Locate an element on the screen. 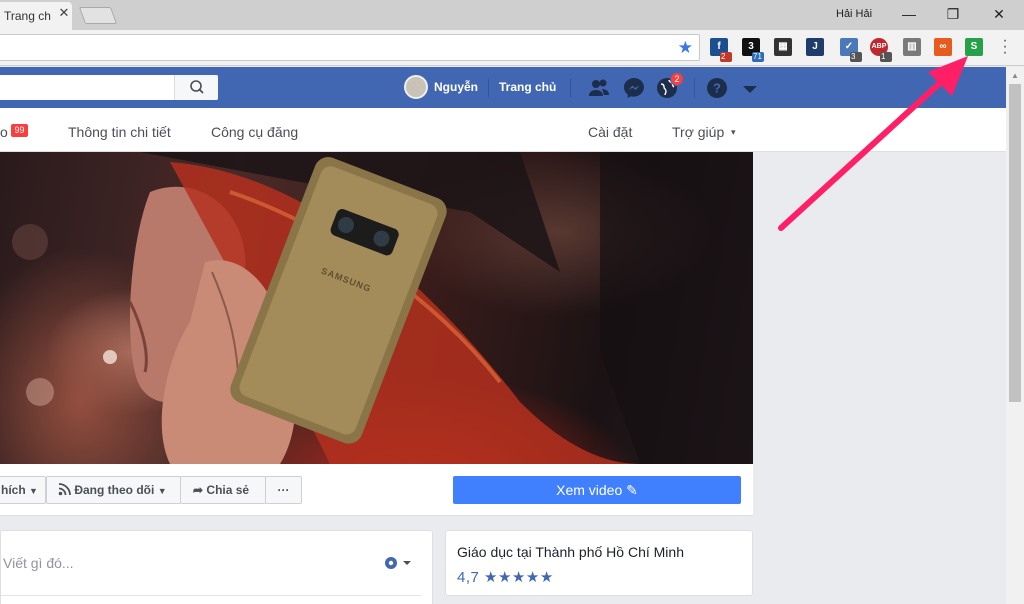 The height and width of the screenshot is (604, 1024). like-button: hích ▼ is located at coordinates (23, 490).